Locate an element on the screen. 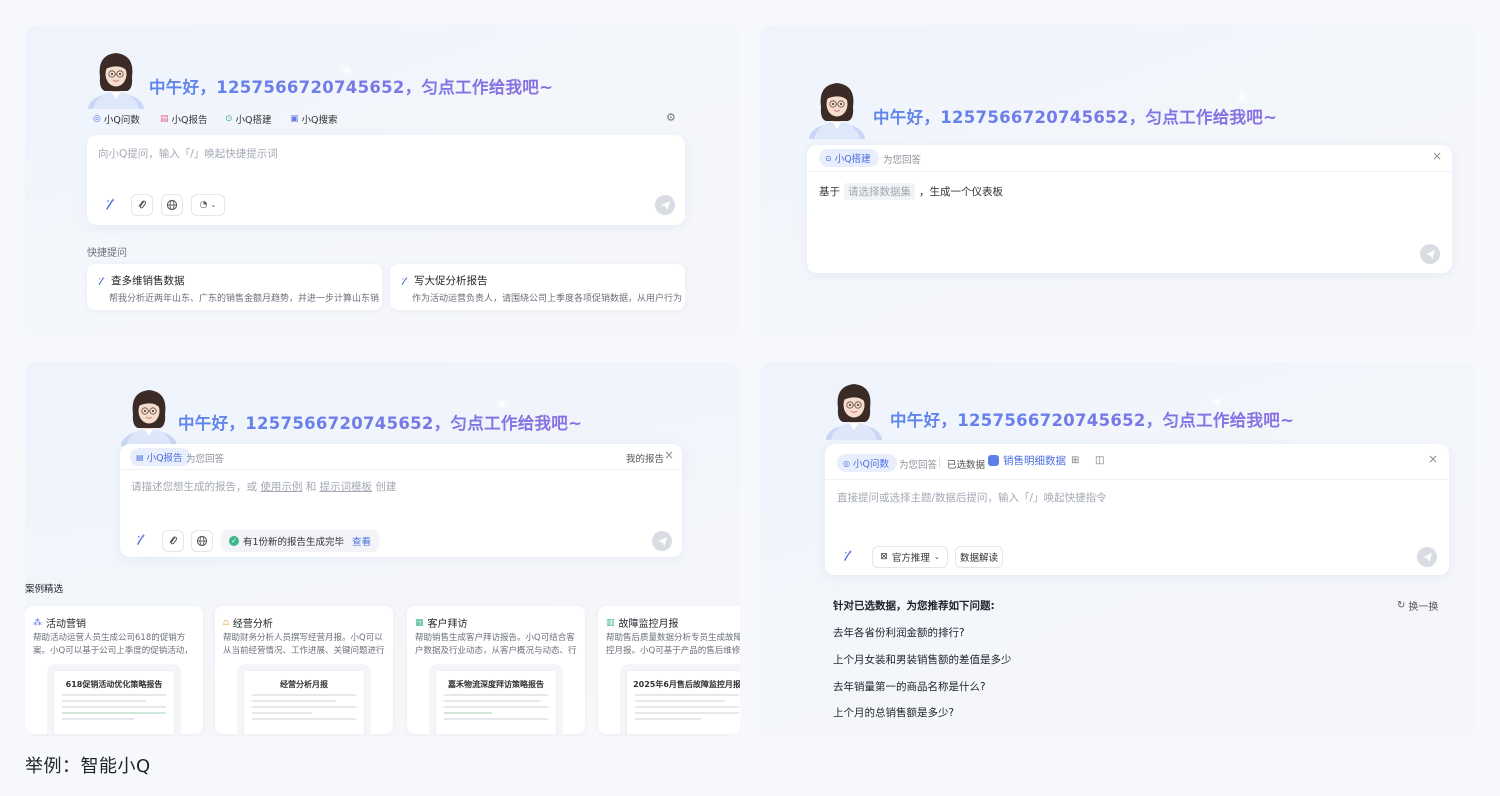 The height and width of the screenshot is (796, 1500). ask-input: 向小Q提问，输入「/」唤起快捷提示词 is located at coordinates (188, 153).